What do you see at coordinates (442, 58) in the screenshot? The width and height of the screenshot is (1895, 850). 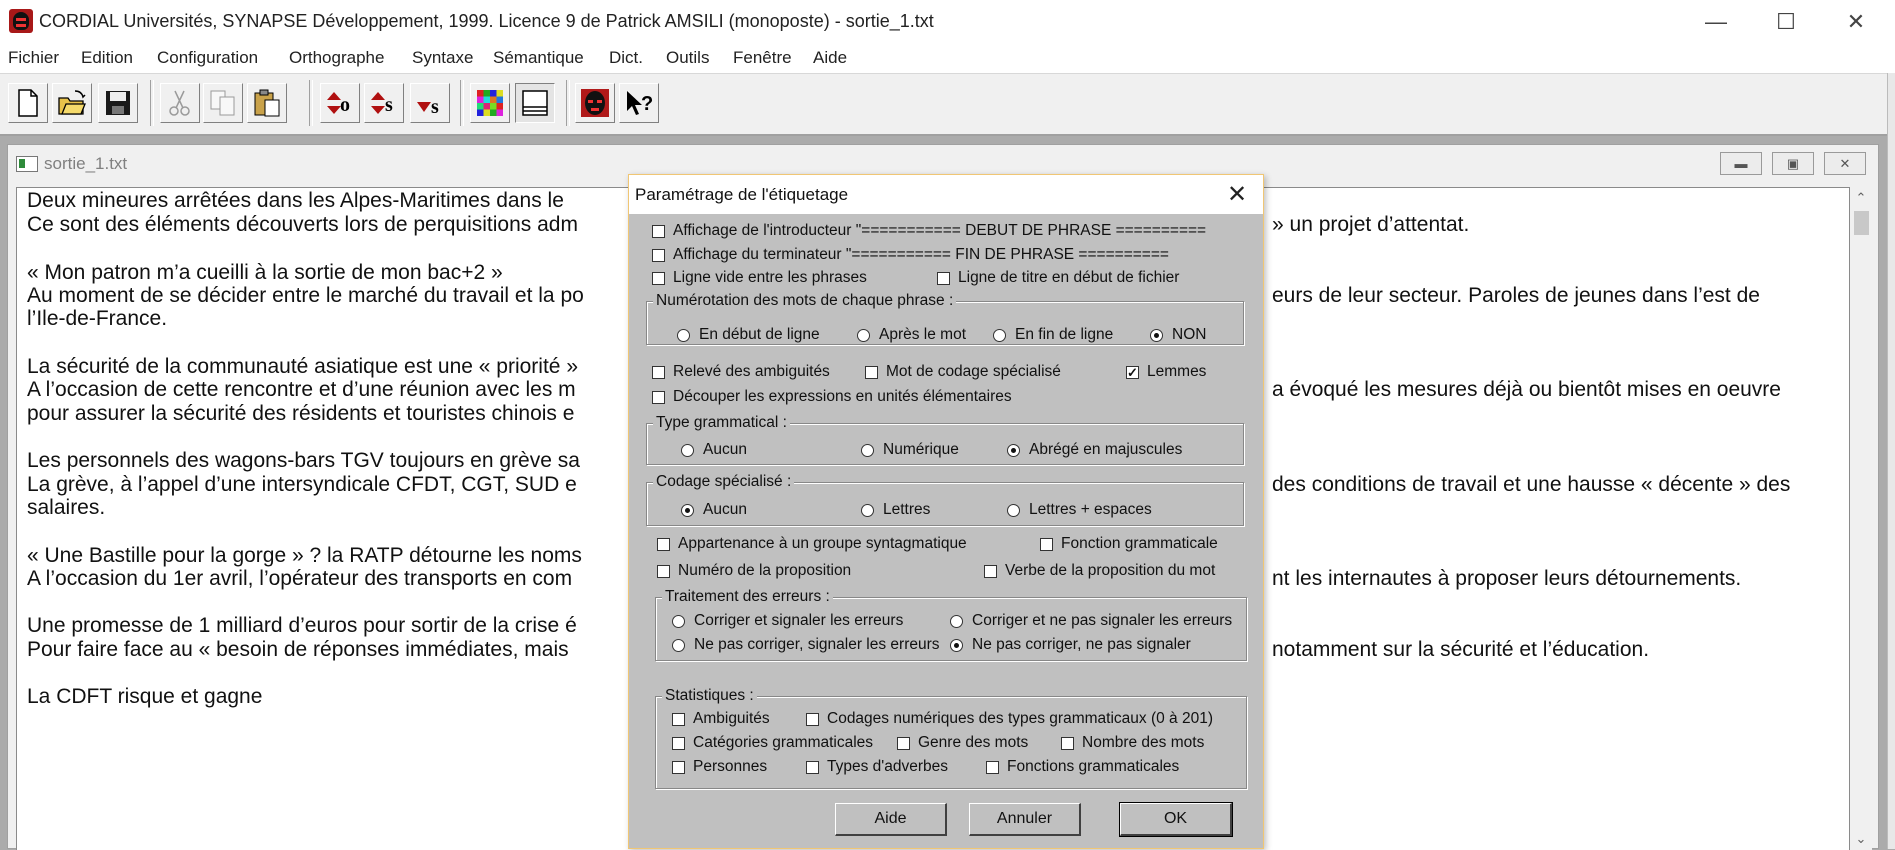 I see `menu-syntaxe: Syntaxe` at bounding box center [442, 58].